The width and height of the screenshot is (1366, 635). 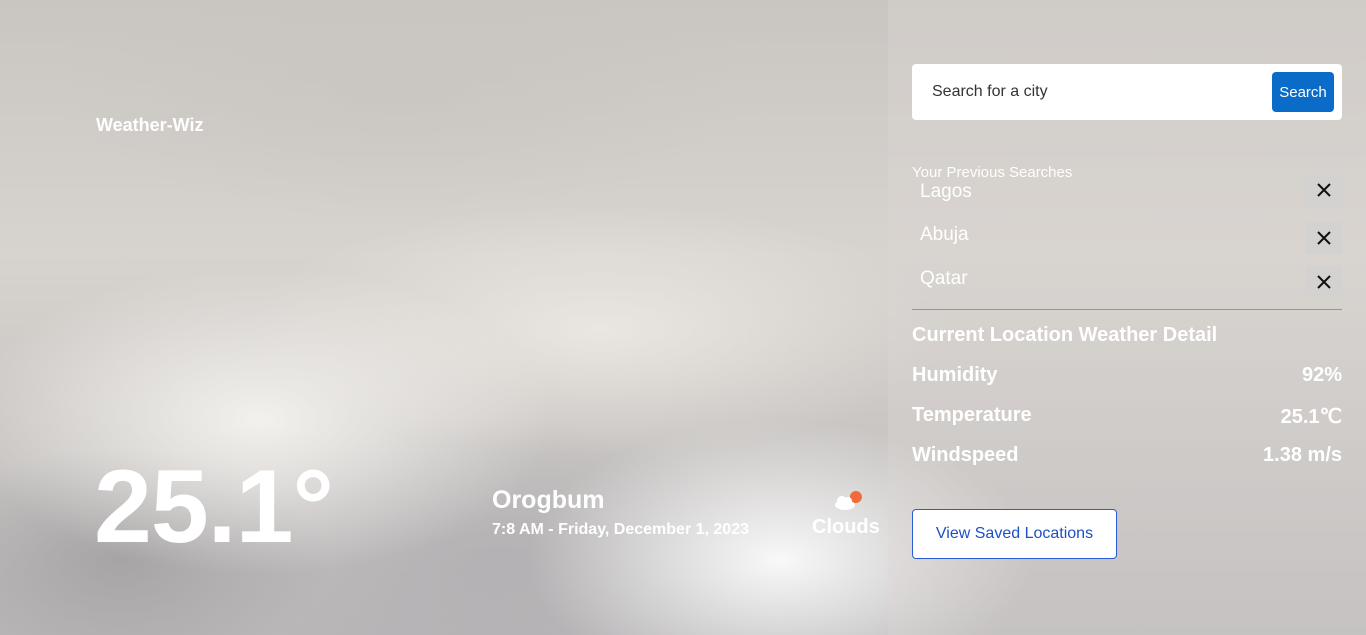 What do you see at coordinates (1014, 534) in the screenshot?
I see `view-saved-locations-button: View Saved Locations` at bounding box center [1014, 534].